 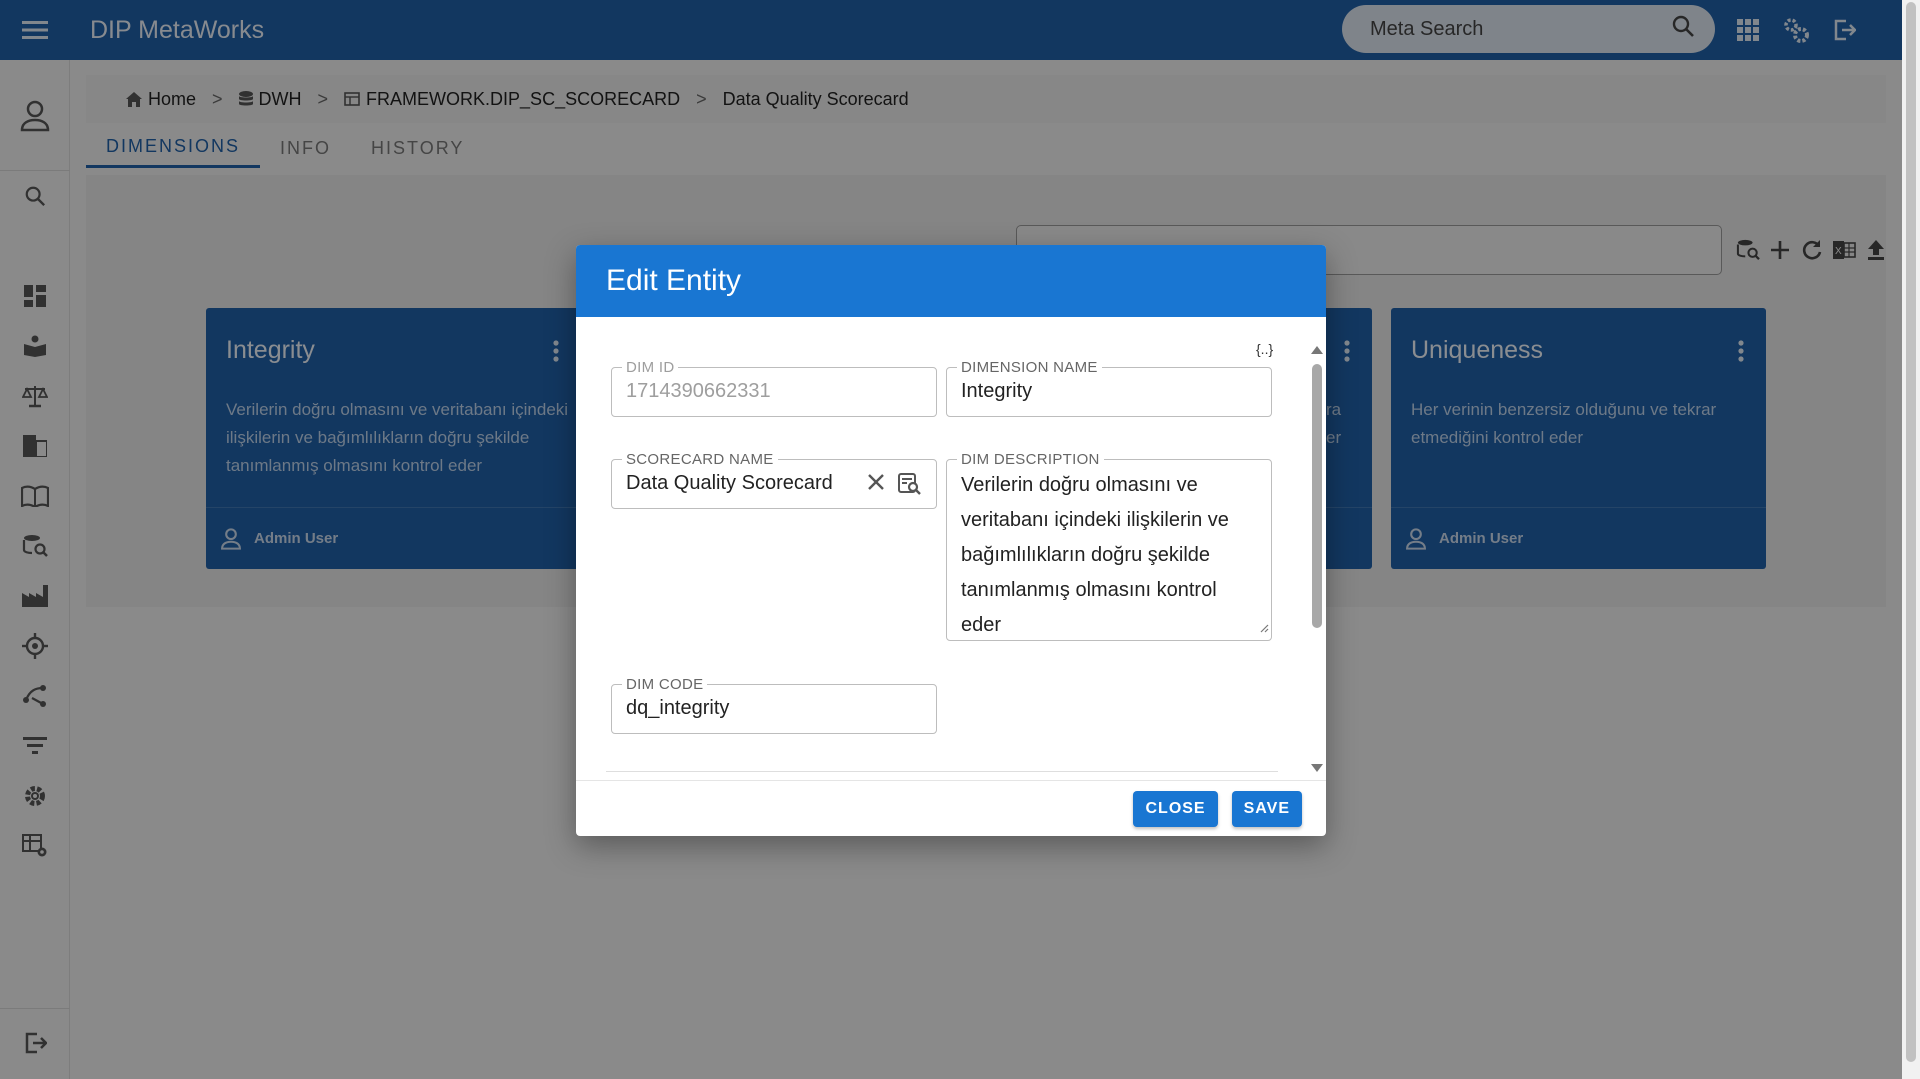 What do you see at coordinates (951, 808) in the screenshot?
I see `dialog-footer: CLOSE SAVE` at bounding box center [951, 808].